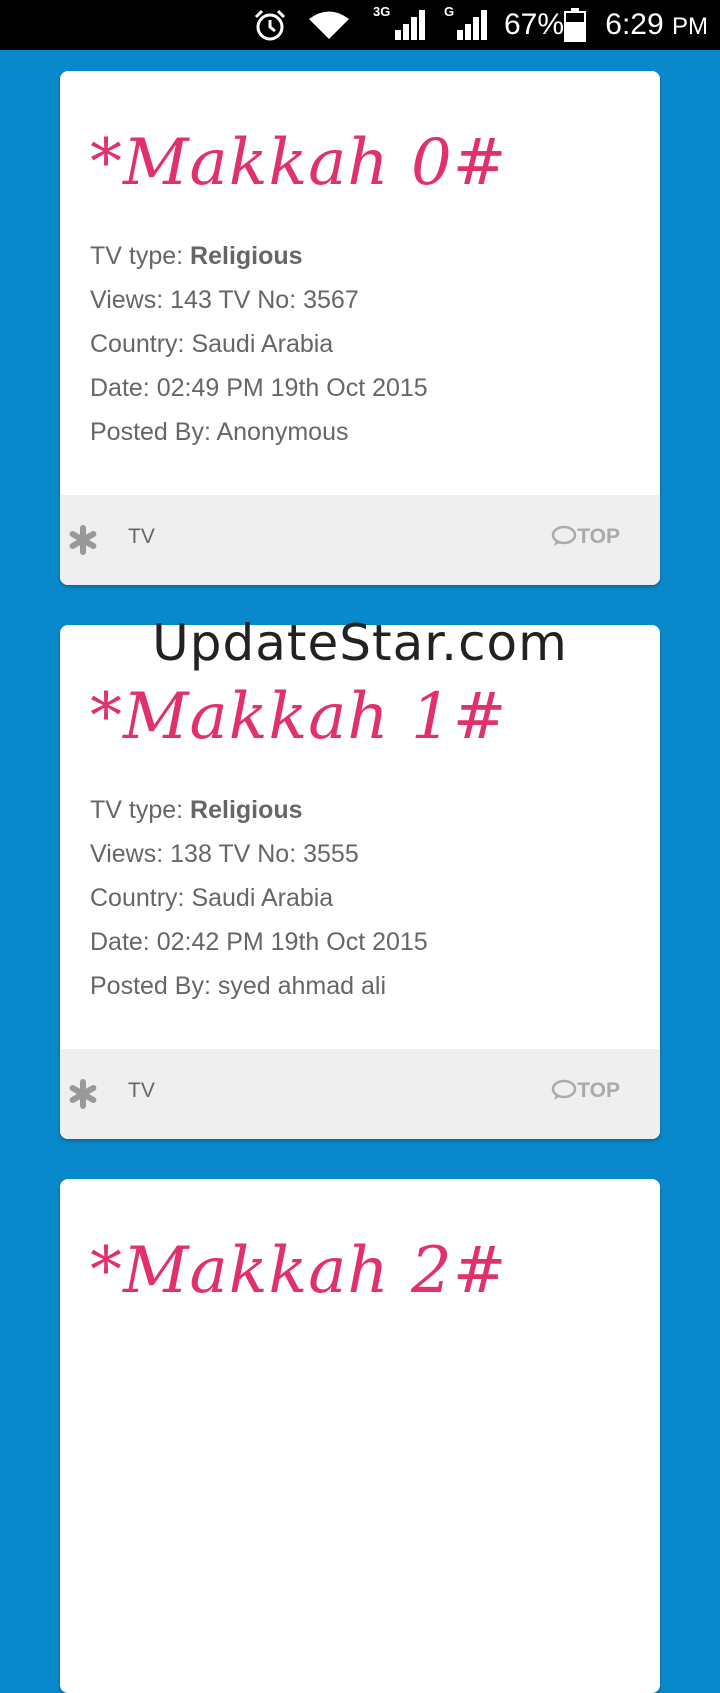 The width and height of the screenshot is (720, 1693). Describe the element at coordinates (191, 300) in the screenshot. I see `views-value: 143` at that location.